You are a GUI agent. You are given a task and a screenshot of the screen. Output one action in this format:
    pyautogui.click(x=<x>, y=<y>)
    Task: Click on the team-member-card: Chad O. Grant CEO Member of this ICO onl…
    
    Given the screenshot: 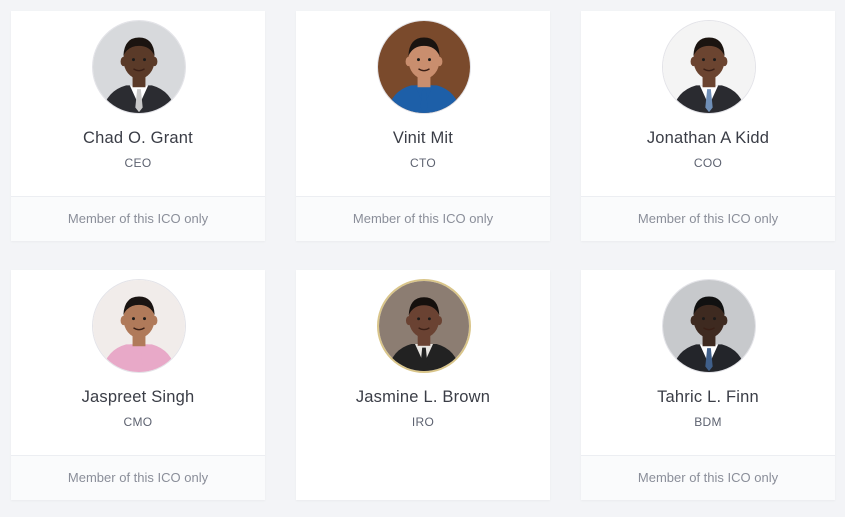 What is the action you would take?
    pyautogui.click(x=138, y=126)
    